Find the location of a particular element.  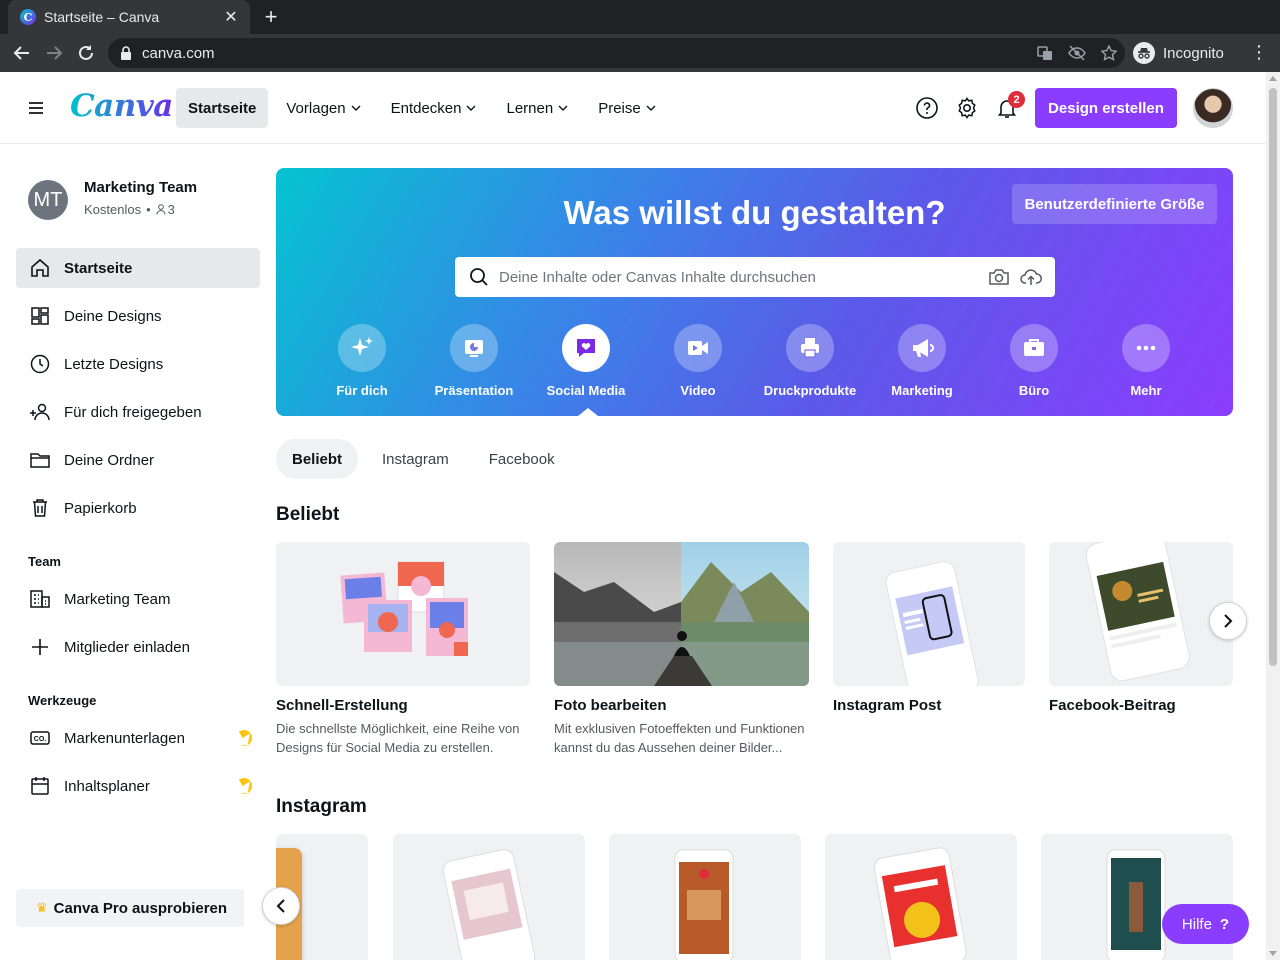

sidebar-item-marketing-team: Marketing Team is located at coordinates (138, 599).